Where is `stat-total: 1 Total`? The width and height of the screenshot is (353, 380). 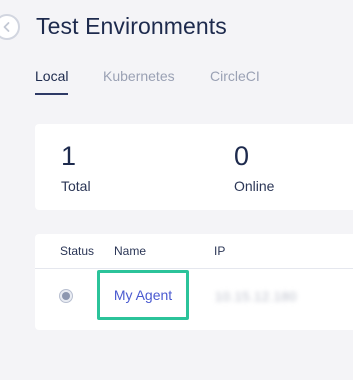 stat-total: 1 Total is located at coordinates (76, 167).